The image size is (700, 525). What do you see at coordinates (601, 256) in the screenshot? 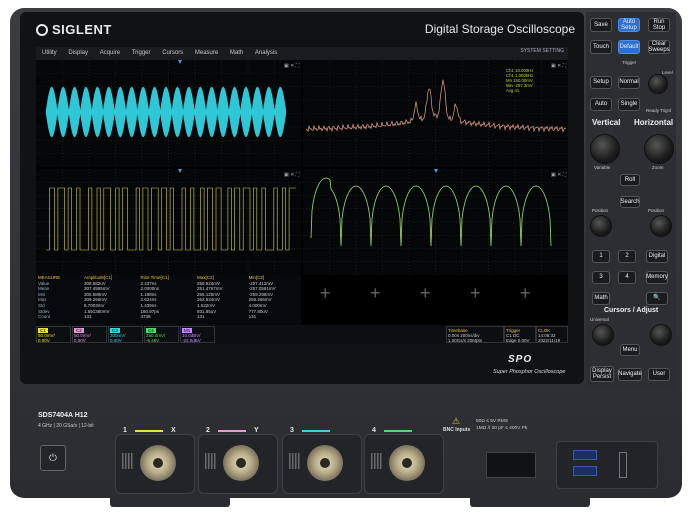
I see `channel-1-button: 1` at bounding box center [601, 256].